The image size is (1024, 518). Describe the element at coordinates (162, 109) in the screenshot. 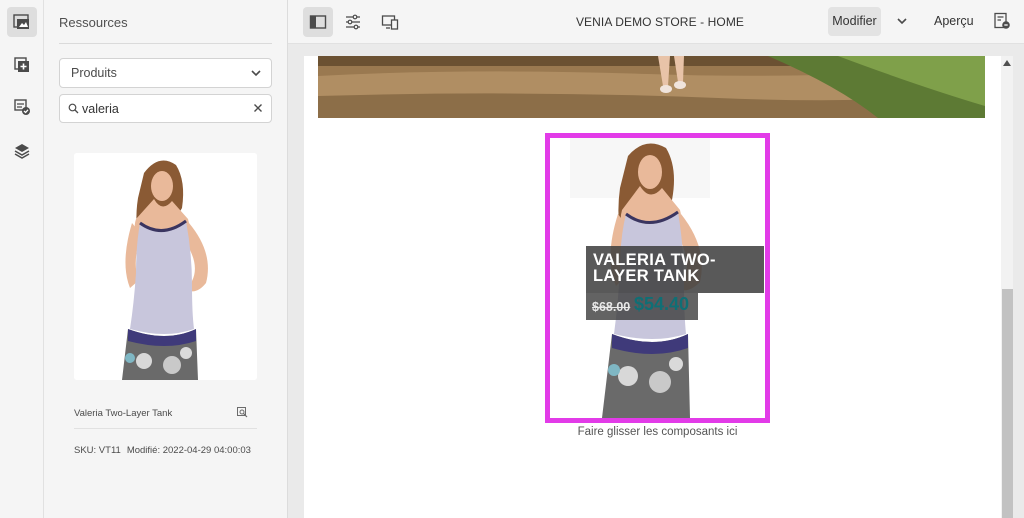

I see `search-input` at that location.